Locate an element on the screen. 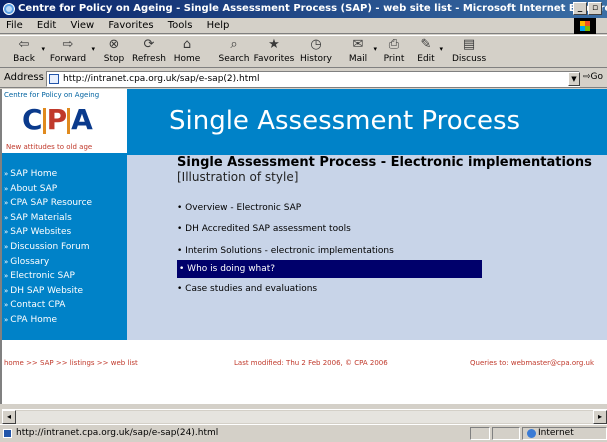 This screenshot has width=607, height=442. edit-page-button: ✎ Edit ▾ is located at coordinates (429, 50).